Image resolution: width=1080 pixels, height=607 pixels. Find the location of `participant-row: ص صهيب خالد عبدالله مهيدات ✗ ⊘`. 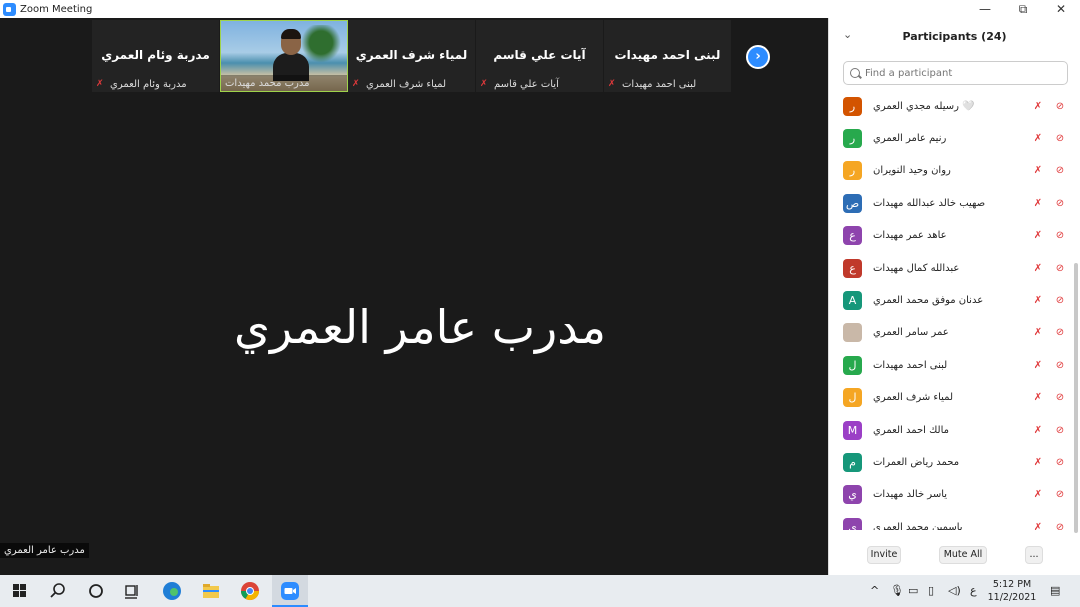

participant-row: ص صهيب خالد عبدالله مهيدات ✗ ⊘ is located at coordinates (951, 203).